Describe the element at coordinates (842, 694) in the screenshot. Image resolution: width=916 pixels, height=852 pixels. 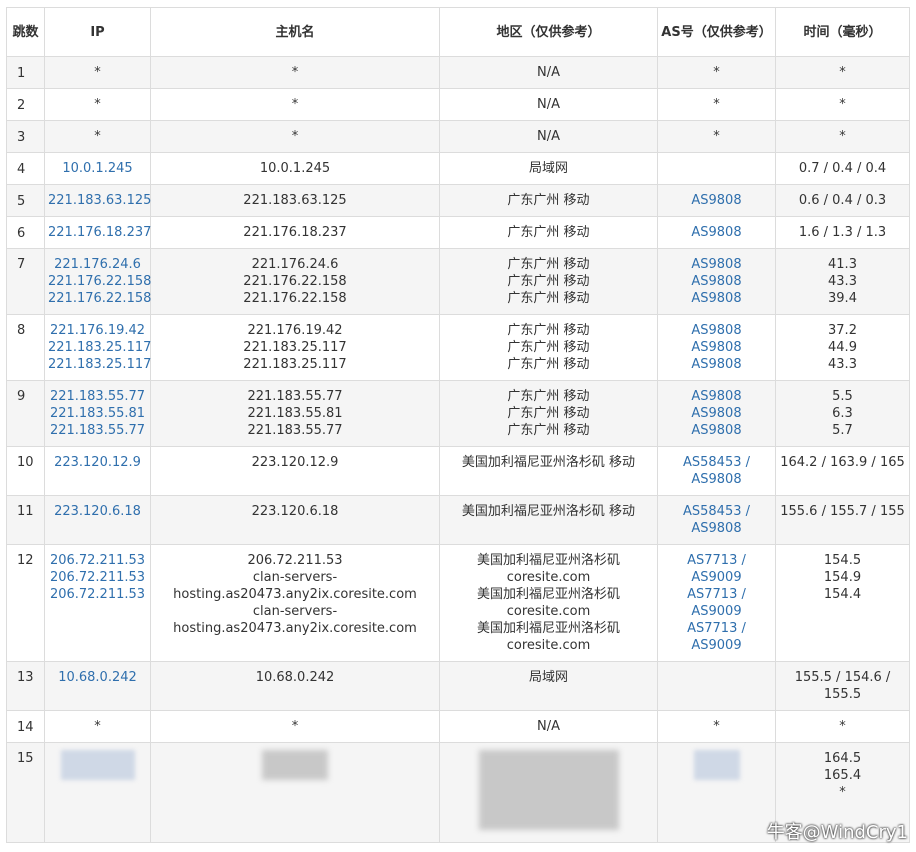
I see `time-value: 155.5` at that location.